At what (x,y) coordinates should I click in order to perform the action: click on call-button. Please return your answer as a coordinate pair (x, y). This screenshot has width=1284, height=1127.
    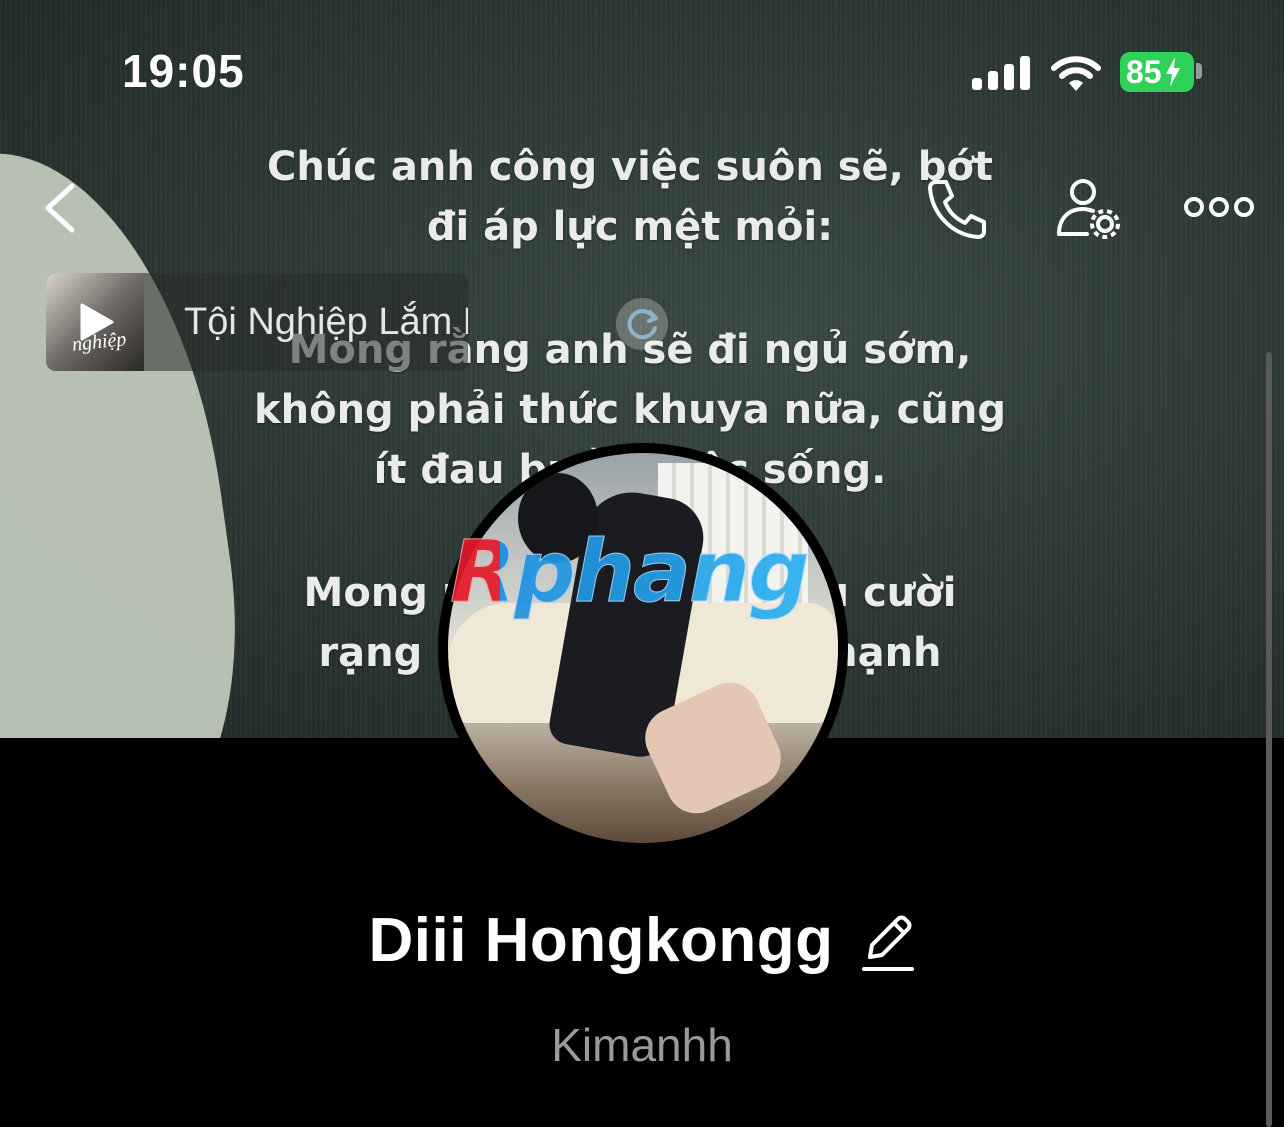
    Looking at the image, I should click on (956, 208).